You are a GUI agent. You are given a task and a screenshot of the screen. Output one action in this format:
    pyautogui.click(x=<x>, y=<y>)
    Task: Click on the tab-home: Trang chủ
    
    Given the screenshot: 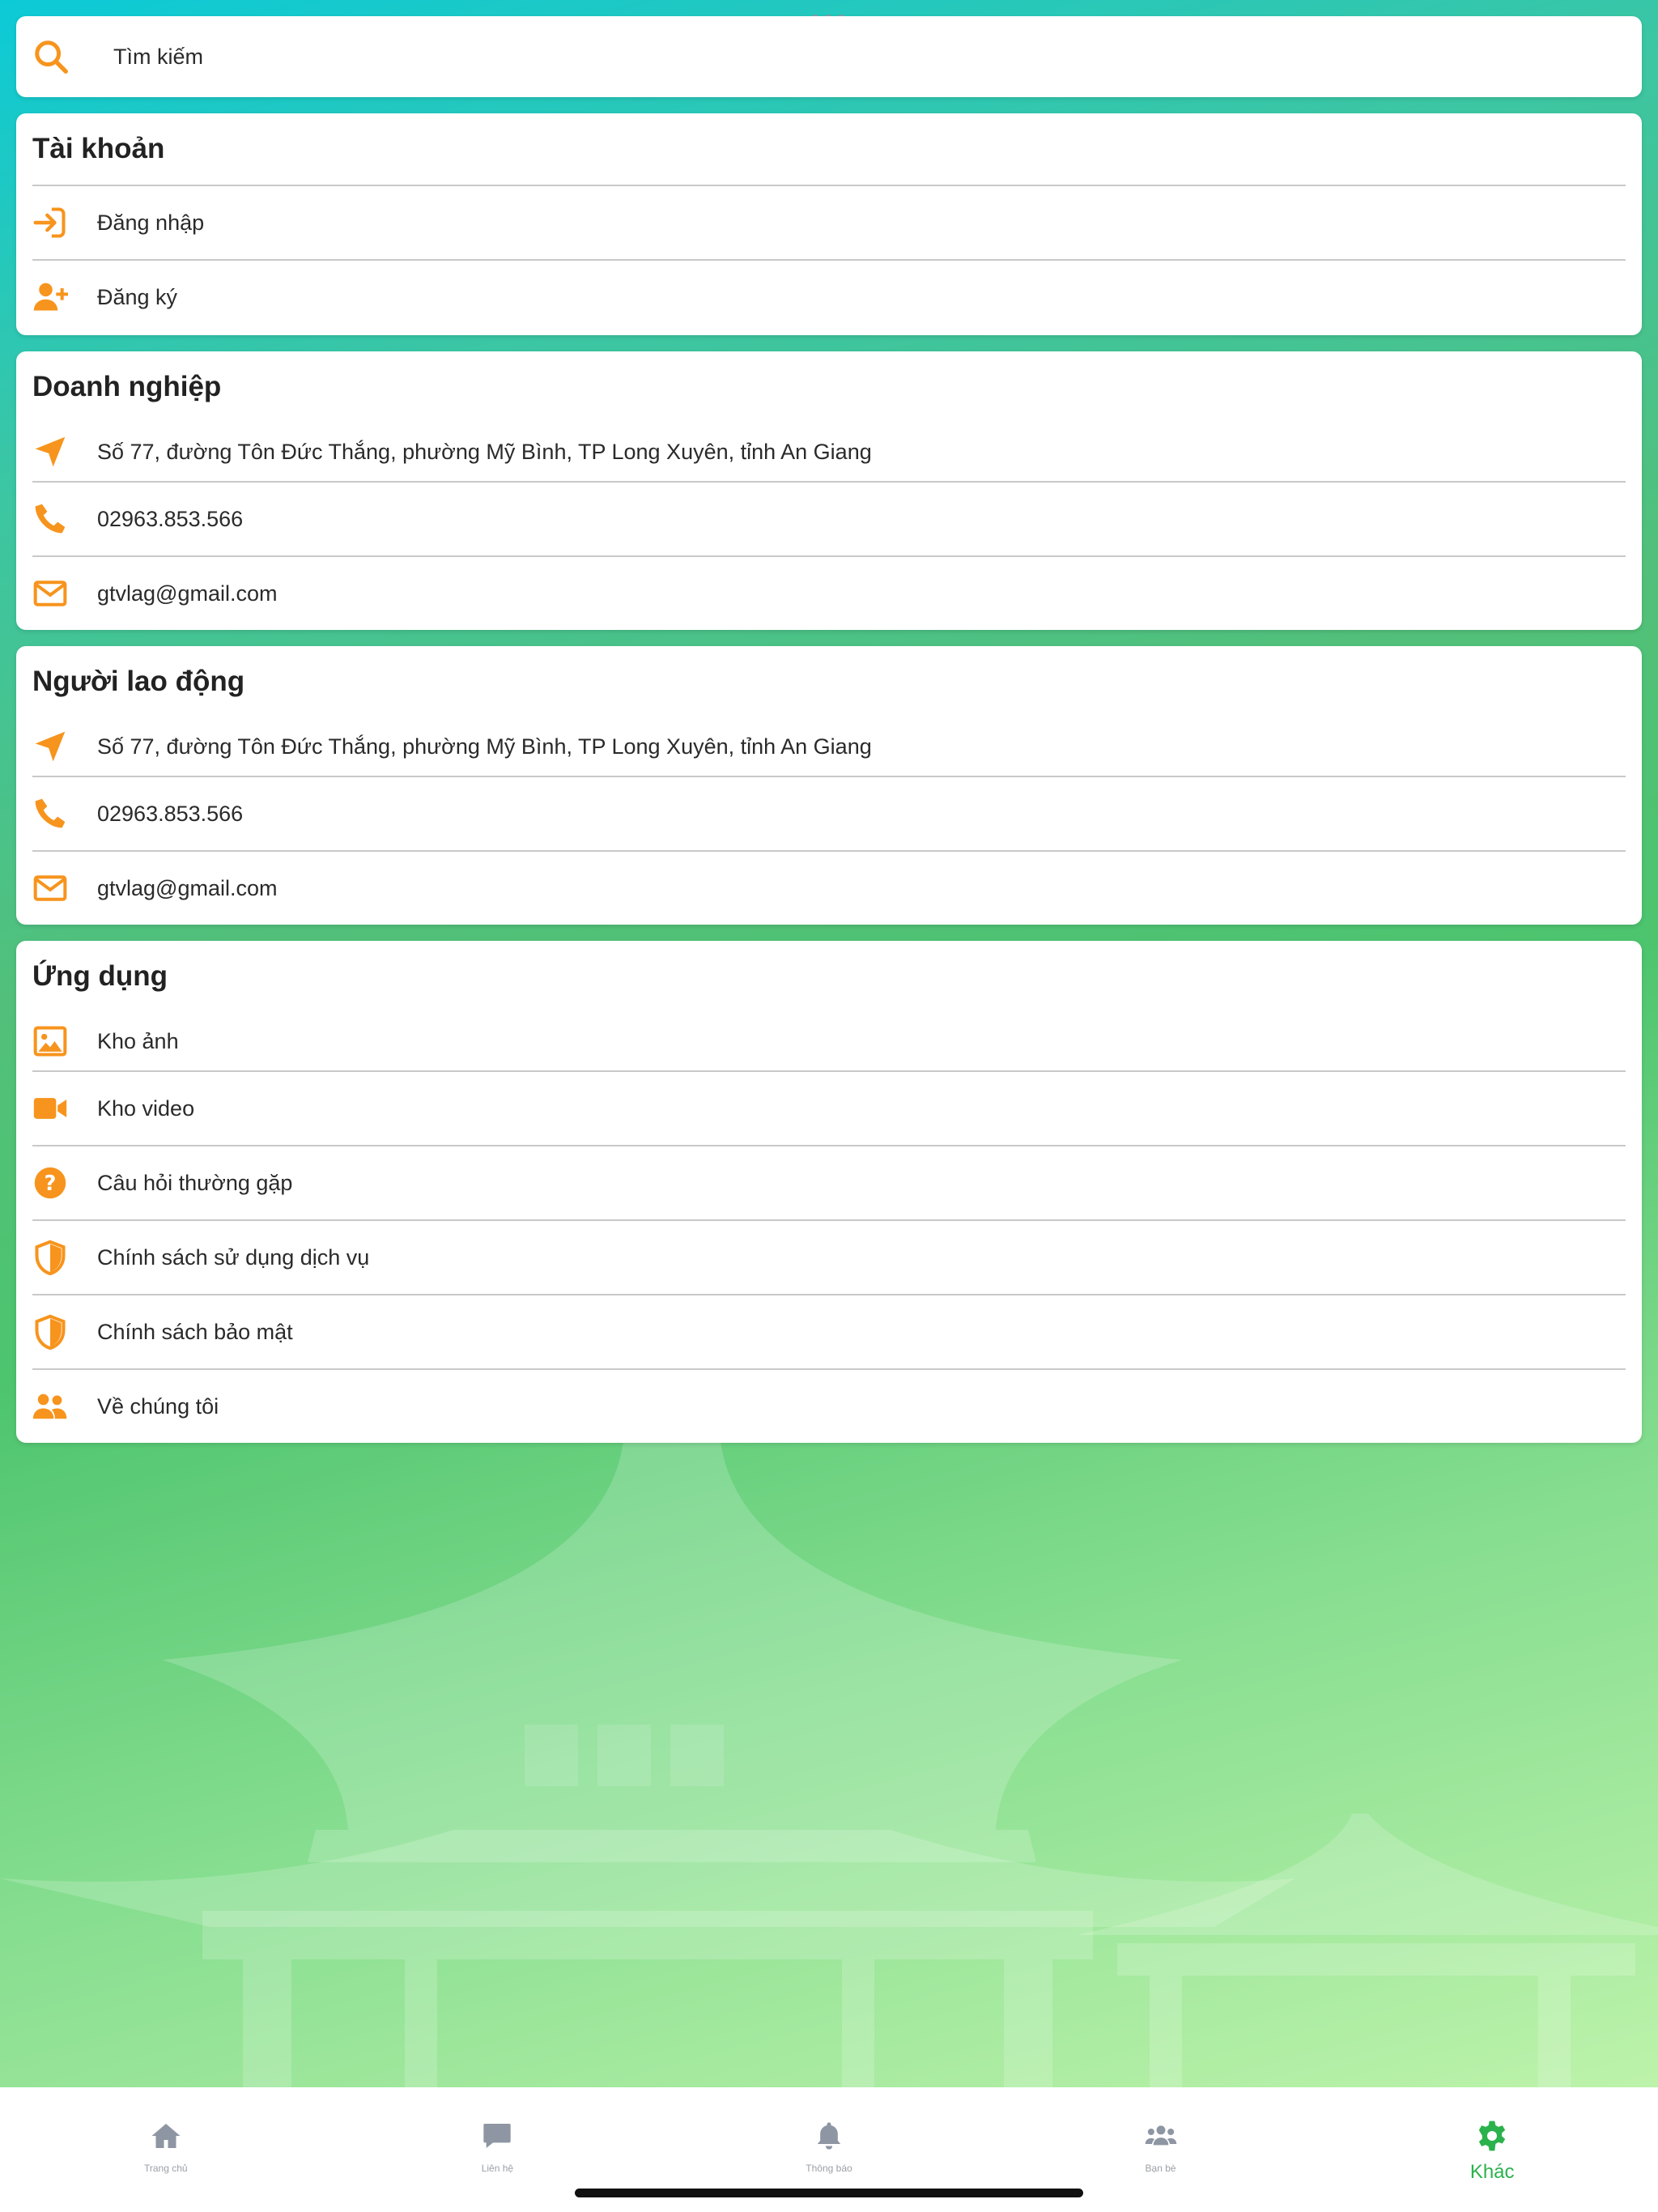 What is the action you would take?
    pyautogui.click(x=166, y=2149)
    